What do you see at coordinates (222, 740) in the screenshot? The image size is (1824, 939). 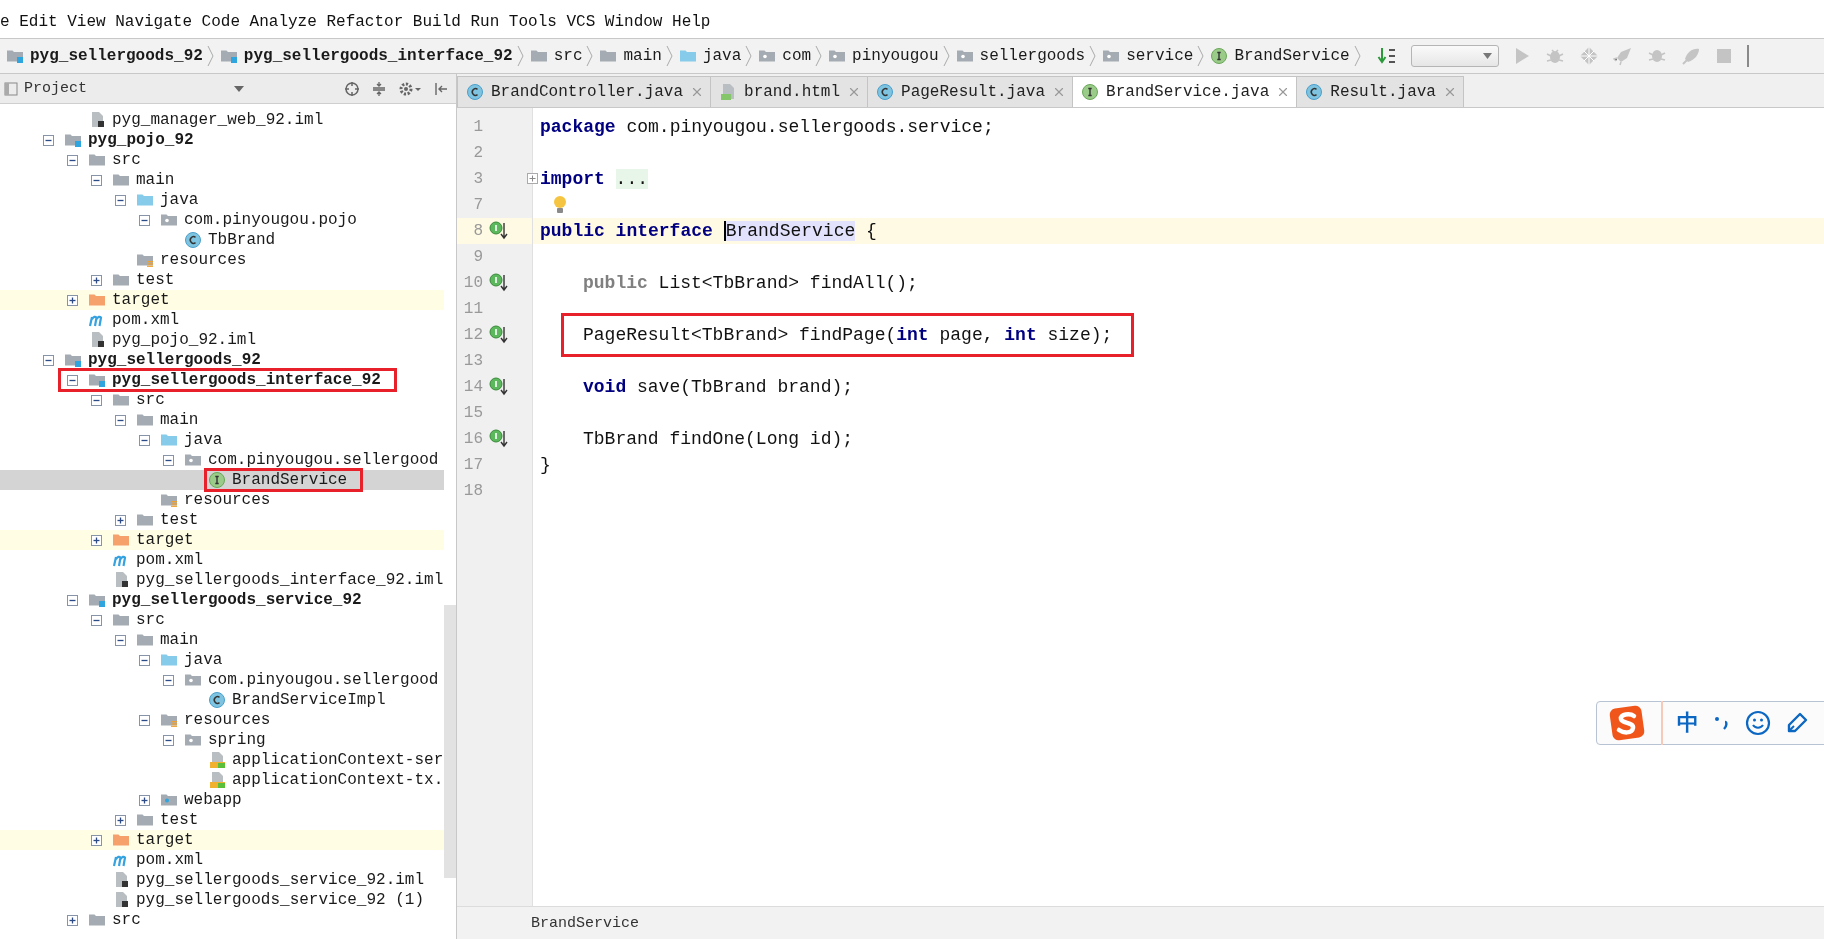 I see `tree-item: spring` at bounding box center [222, 740].